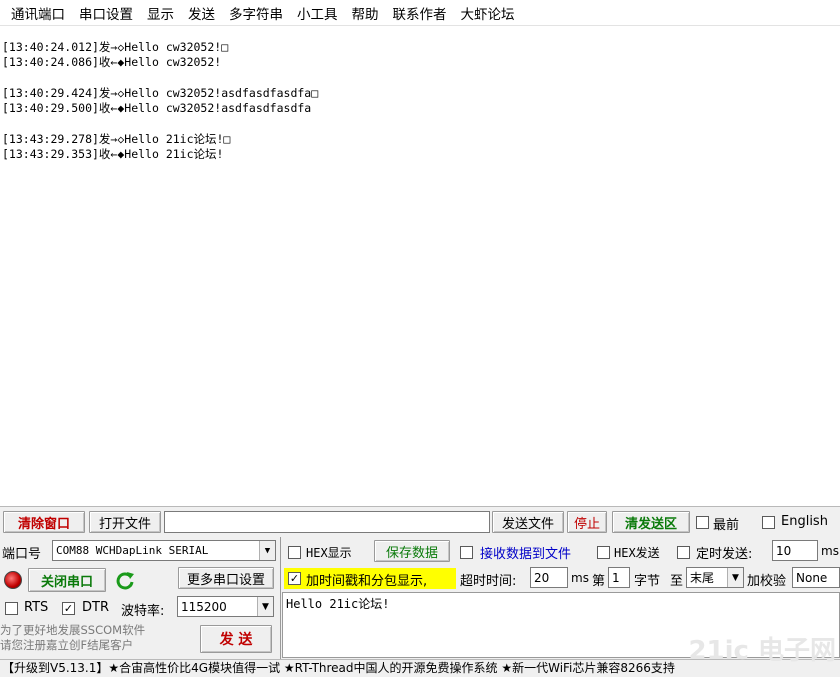 This screenshot has height=677, width=840. What do you see at coordinates (95, 607) in the screenshot?
I see `dtr-label: DTR` at bounding box center [95, 607].